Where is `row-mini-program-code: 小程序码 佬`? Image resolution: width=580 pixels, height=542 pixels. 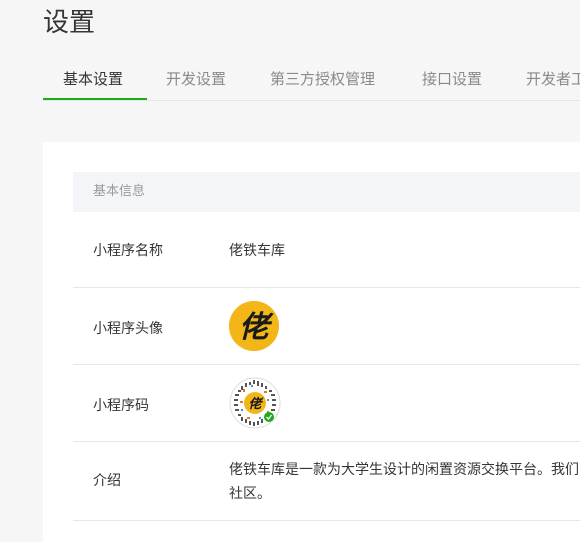 row-mini-program-code: 小程序码 佬 is located at coordinates (326, 403).